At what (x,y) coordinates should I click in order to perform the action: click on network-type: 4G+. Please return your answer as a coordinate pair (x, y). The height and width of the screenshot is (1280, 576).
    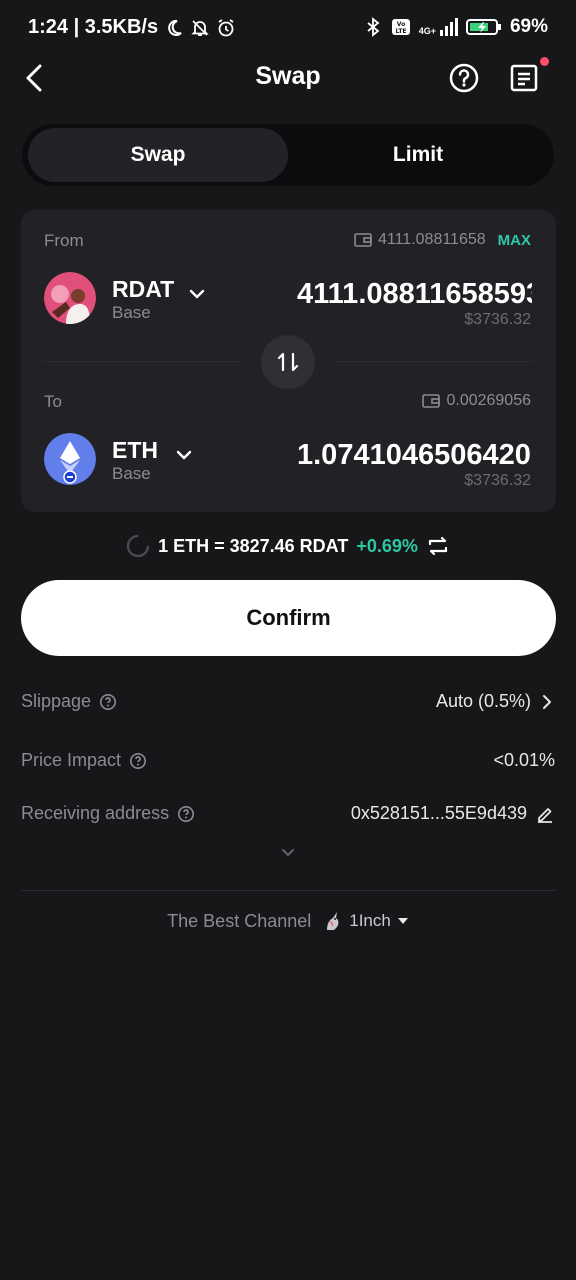
    Looking at the image, I should click on (427, 31).